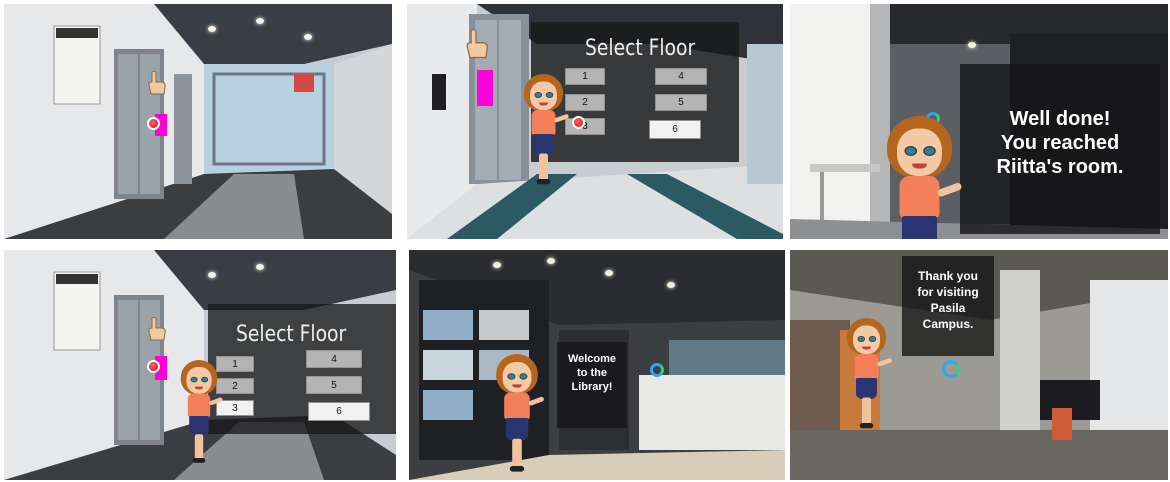 This screenshot has height=482, width=1170. What do you see at coordinates (948, 324) in the screenshot?
I see `message-line: Campus.` at bounding box center [948, 324].